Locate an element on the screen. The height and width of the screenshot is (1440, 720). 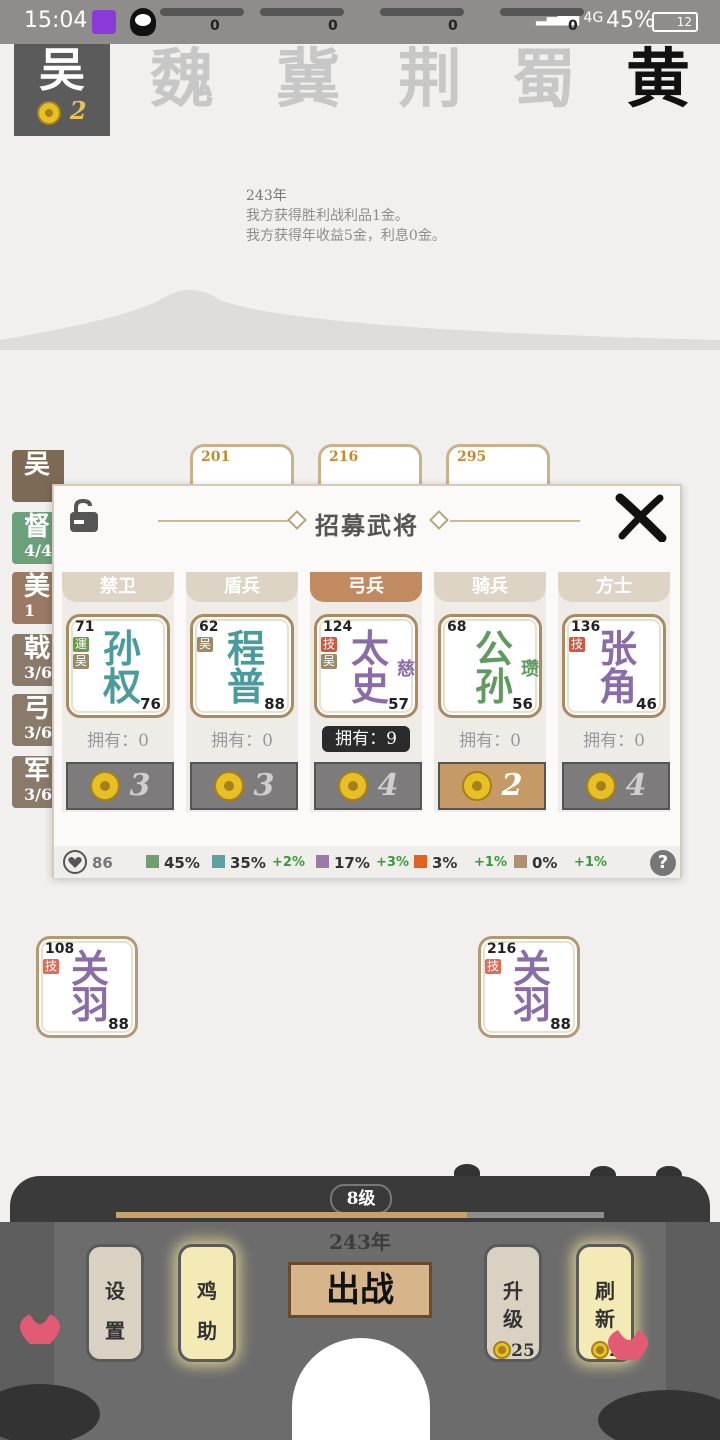
player-kingdom-badge: 吴 2 is located at coordinates (62, 90).